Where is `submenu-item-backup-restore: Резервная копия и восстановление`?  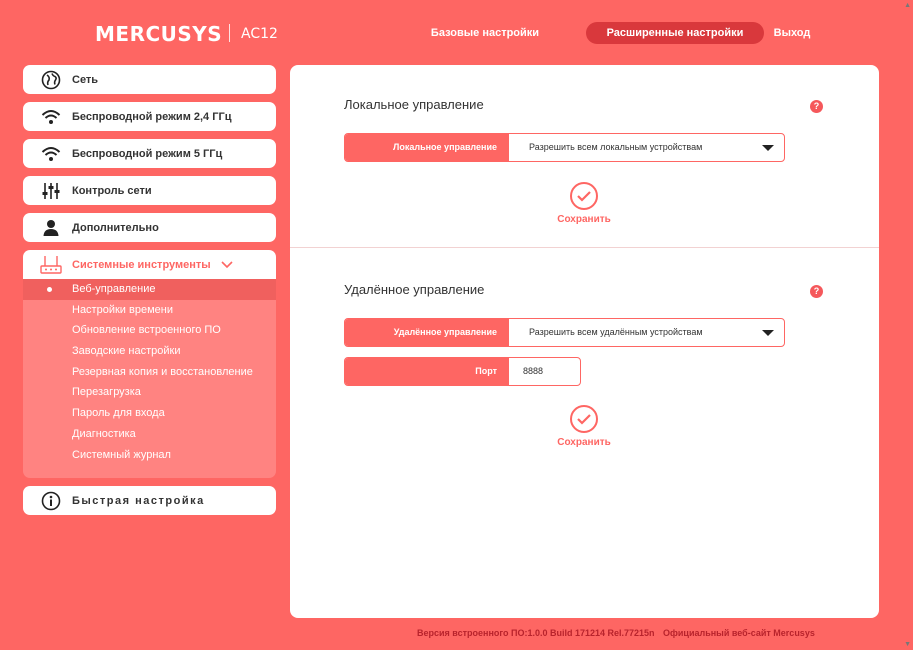 submenu-item-backup-restore: Резервная копия и восстановление is located at coordinates (149, 372).